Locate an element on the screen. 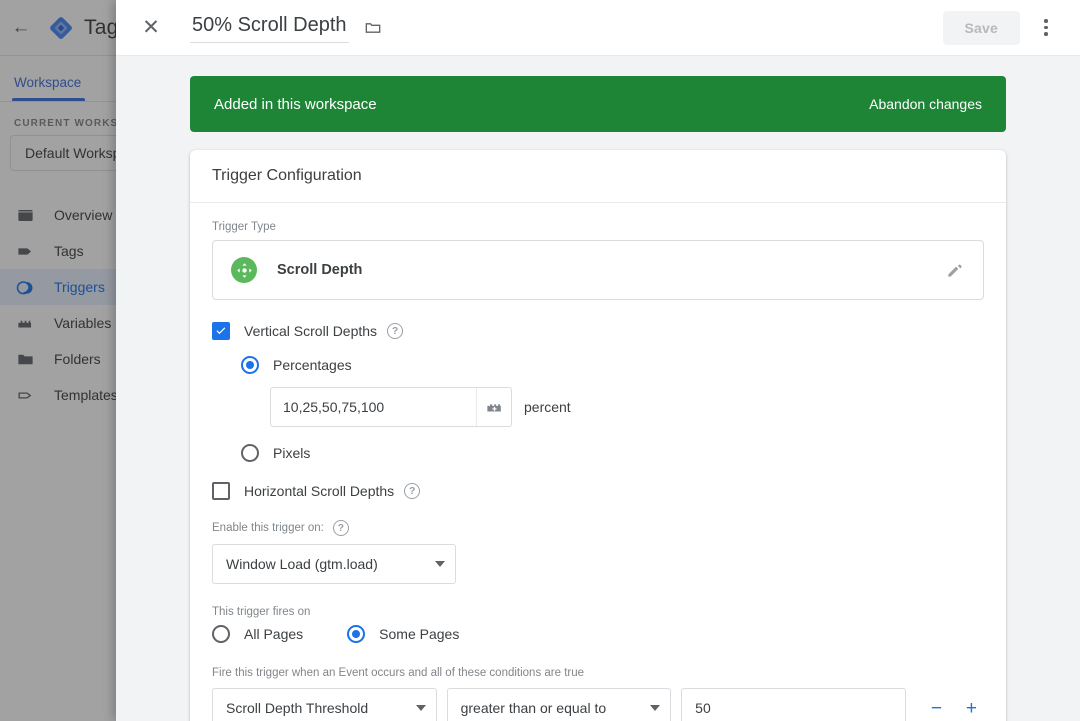 The width and height of the screenshot is (1080, 721). condition-variable-value: Scroll Depth Threshold is located at coordinates (297, 708).